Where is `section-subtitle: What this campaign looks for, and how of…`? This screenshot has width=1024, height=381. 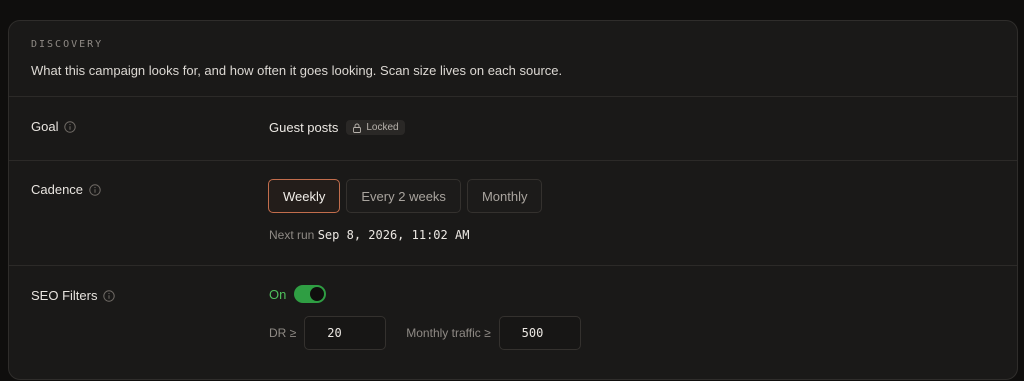 section-subtitle: What this campaign looks for, and how of… is located at coordinates (297, 70).